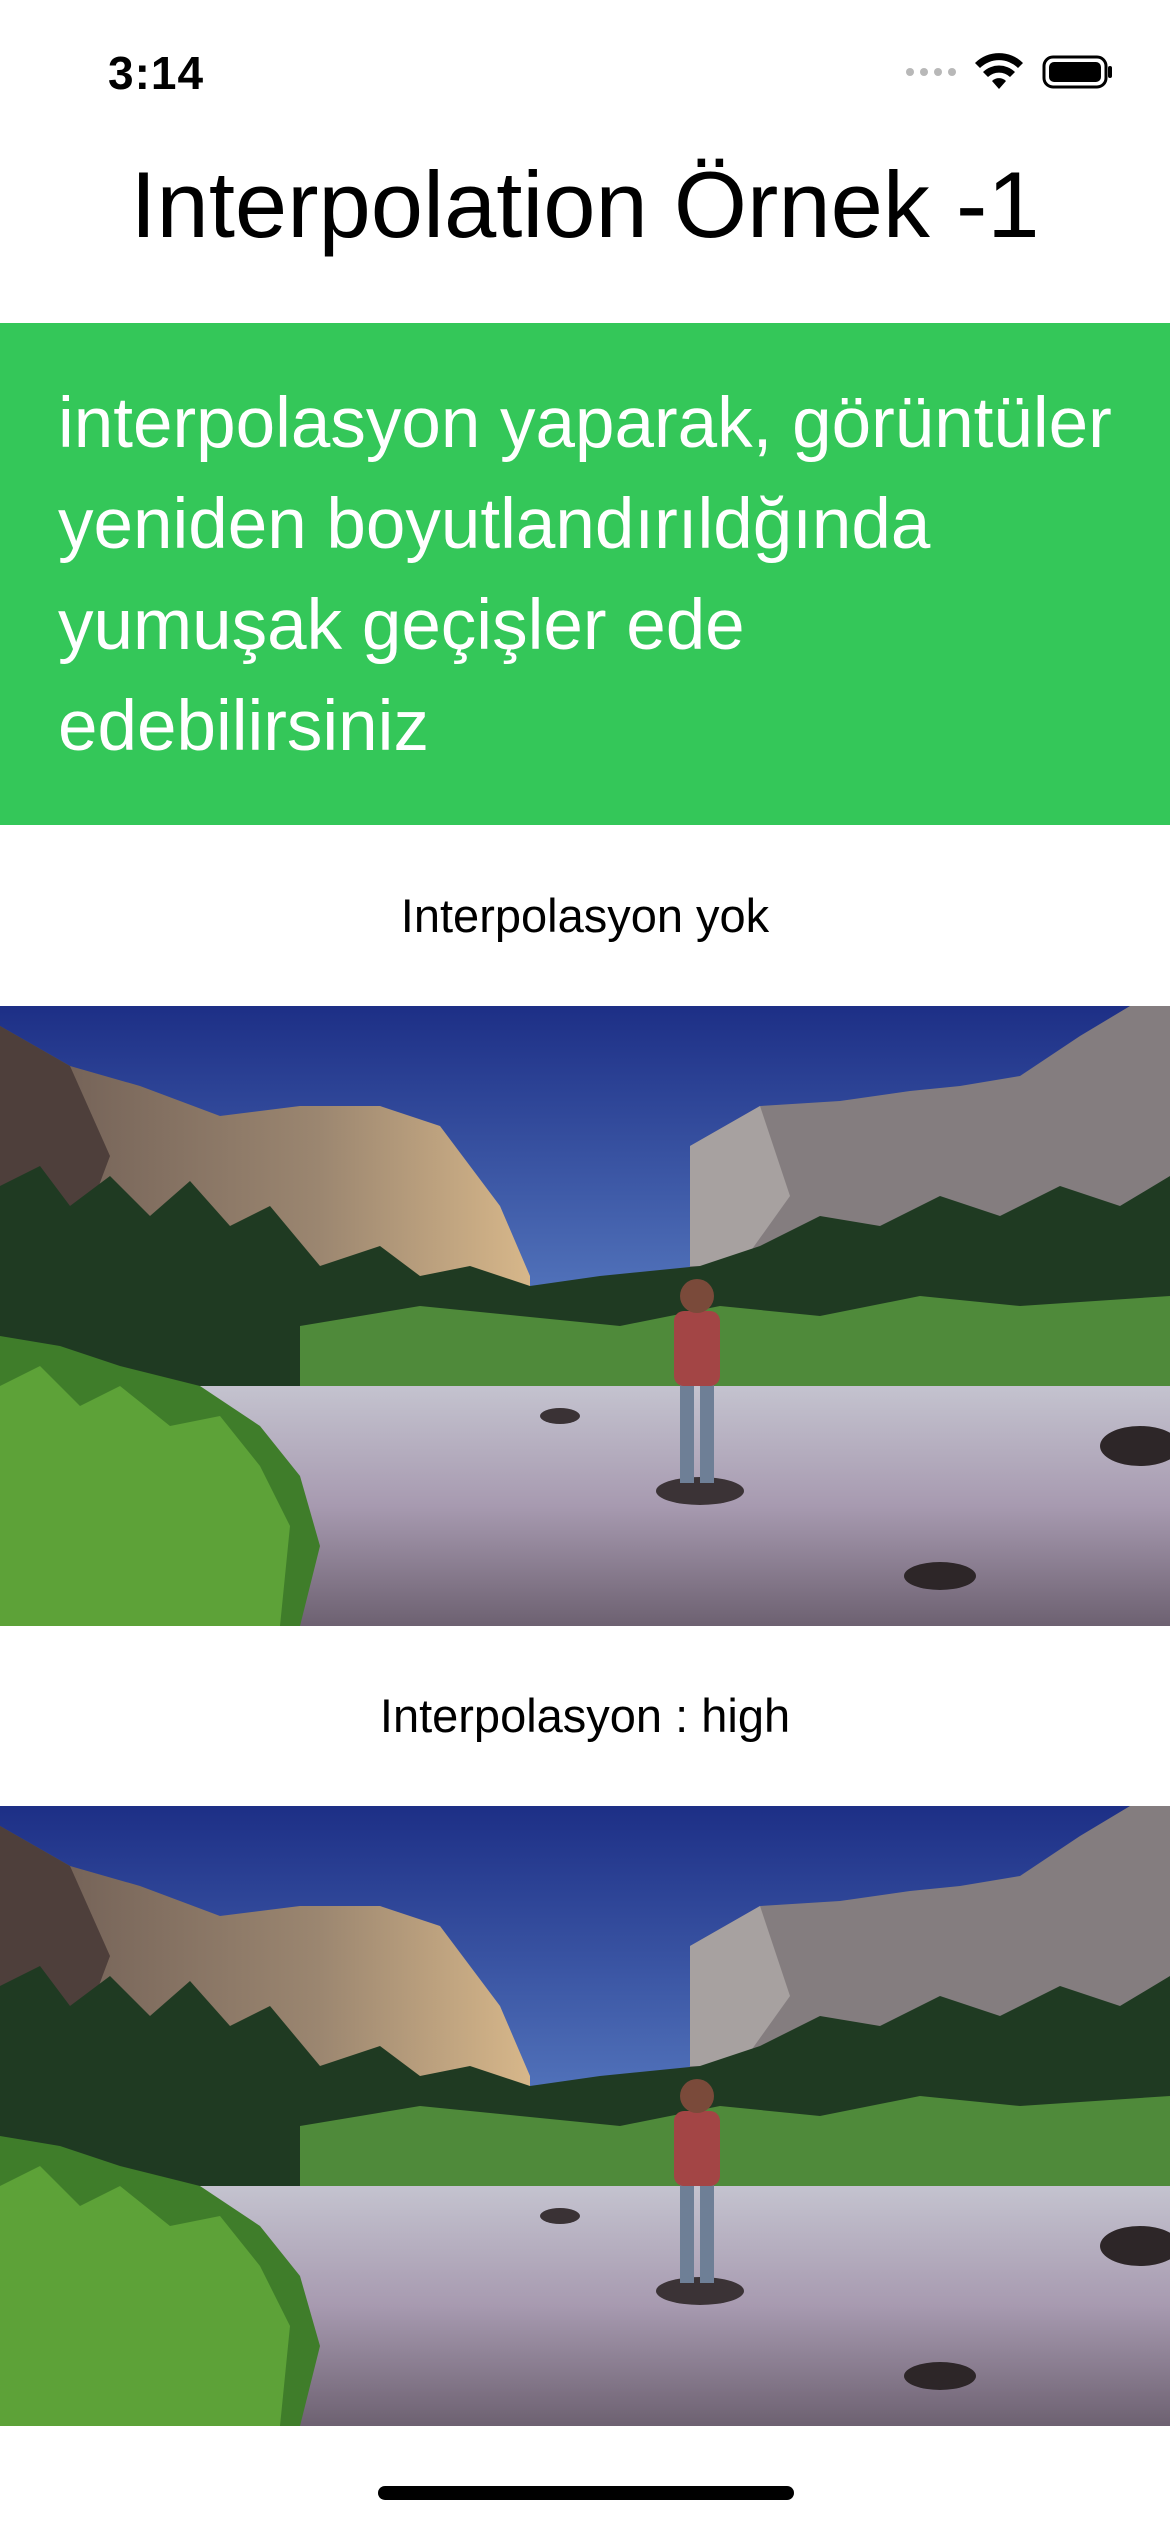 This screenshot has height=2532, width=1170. I want to click on status-time: 3:14, so click(156, 73).